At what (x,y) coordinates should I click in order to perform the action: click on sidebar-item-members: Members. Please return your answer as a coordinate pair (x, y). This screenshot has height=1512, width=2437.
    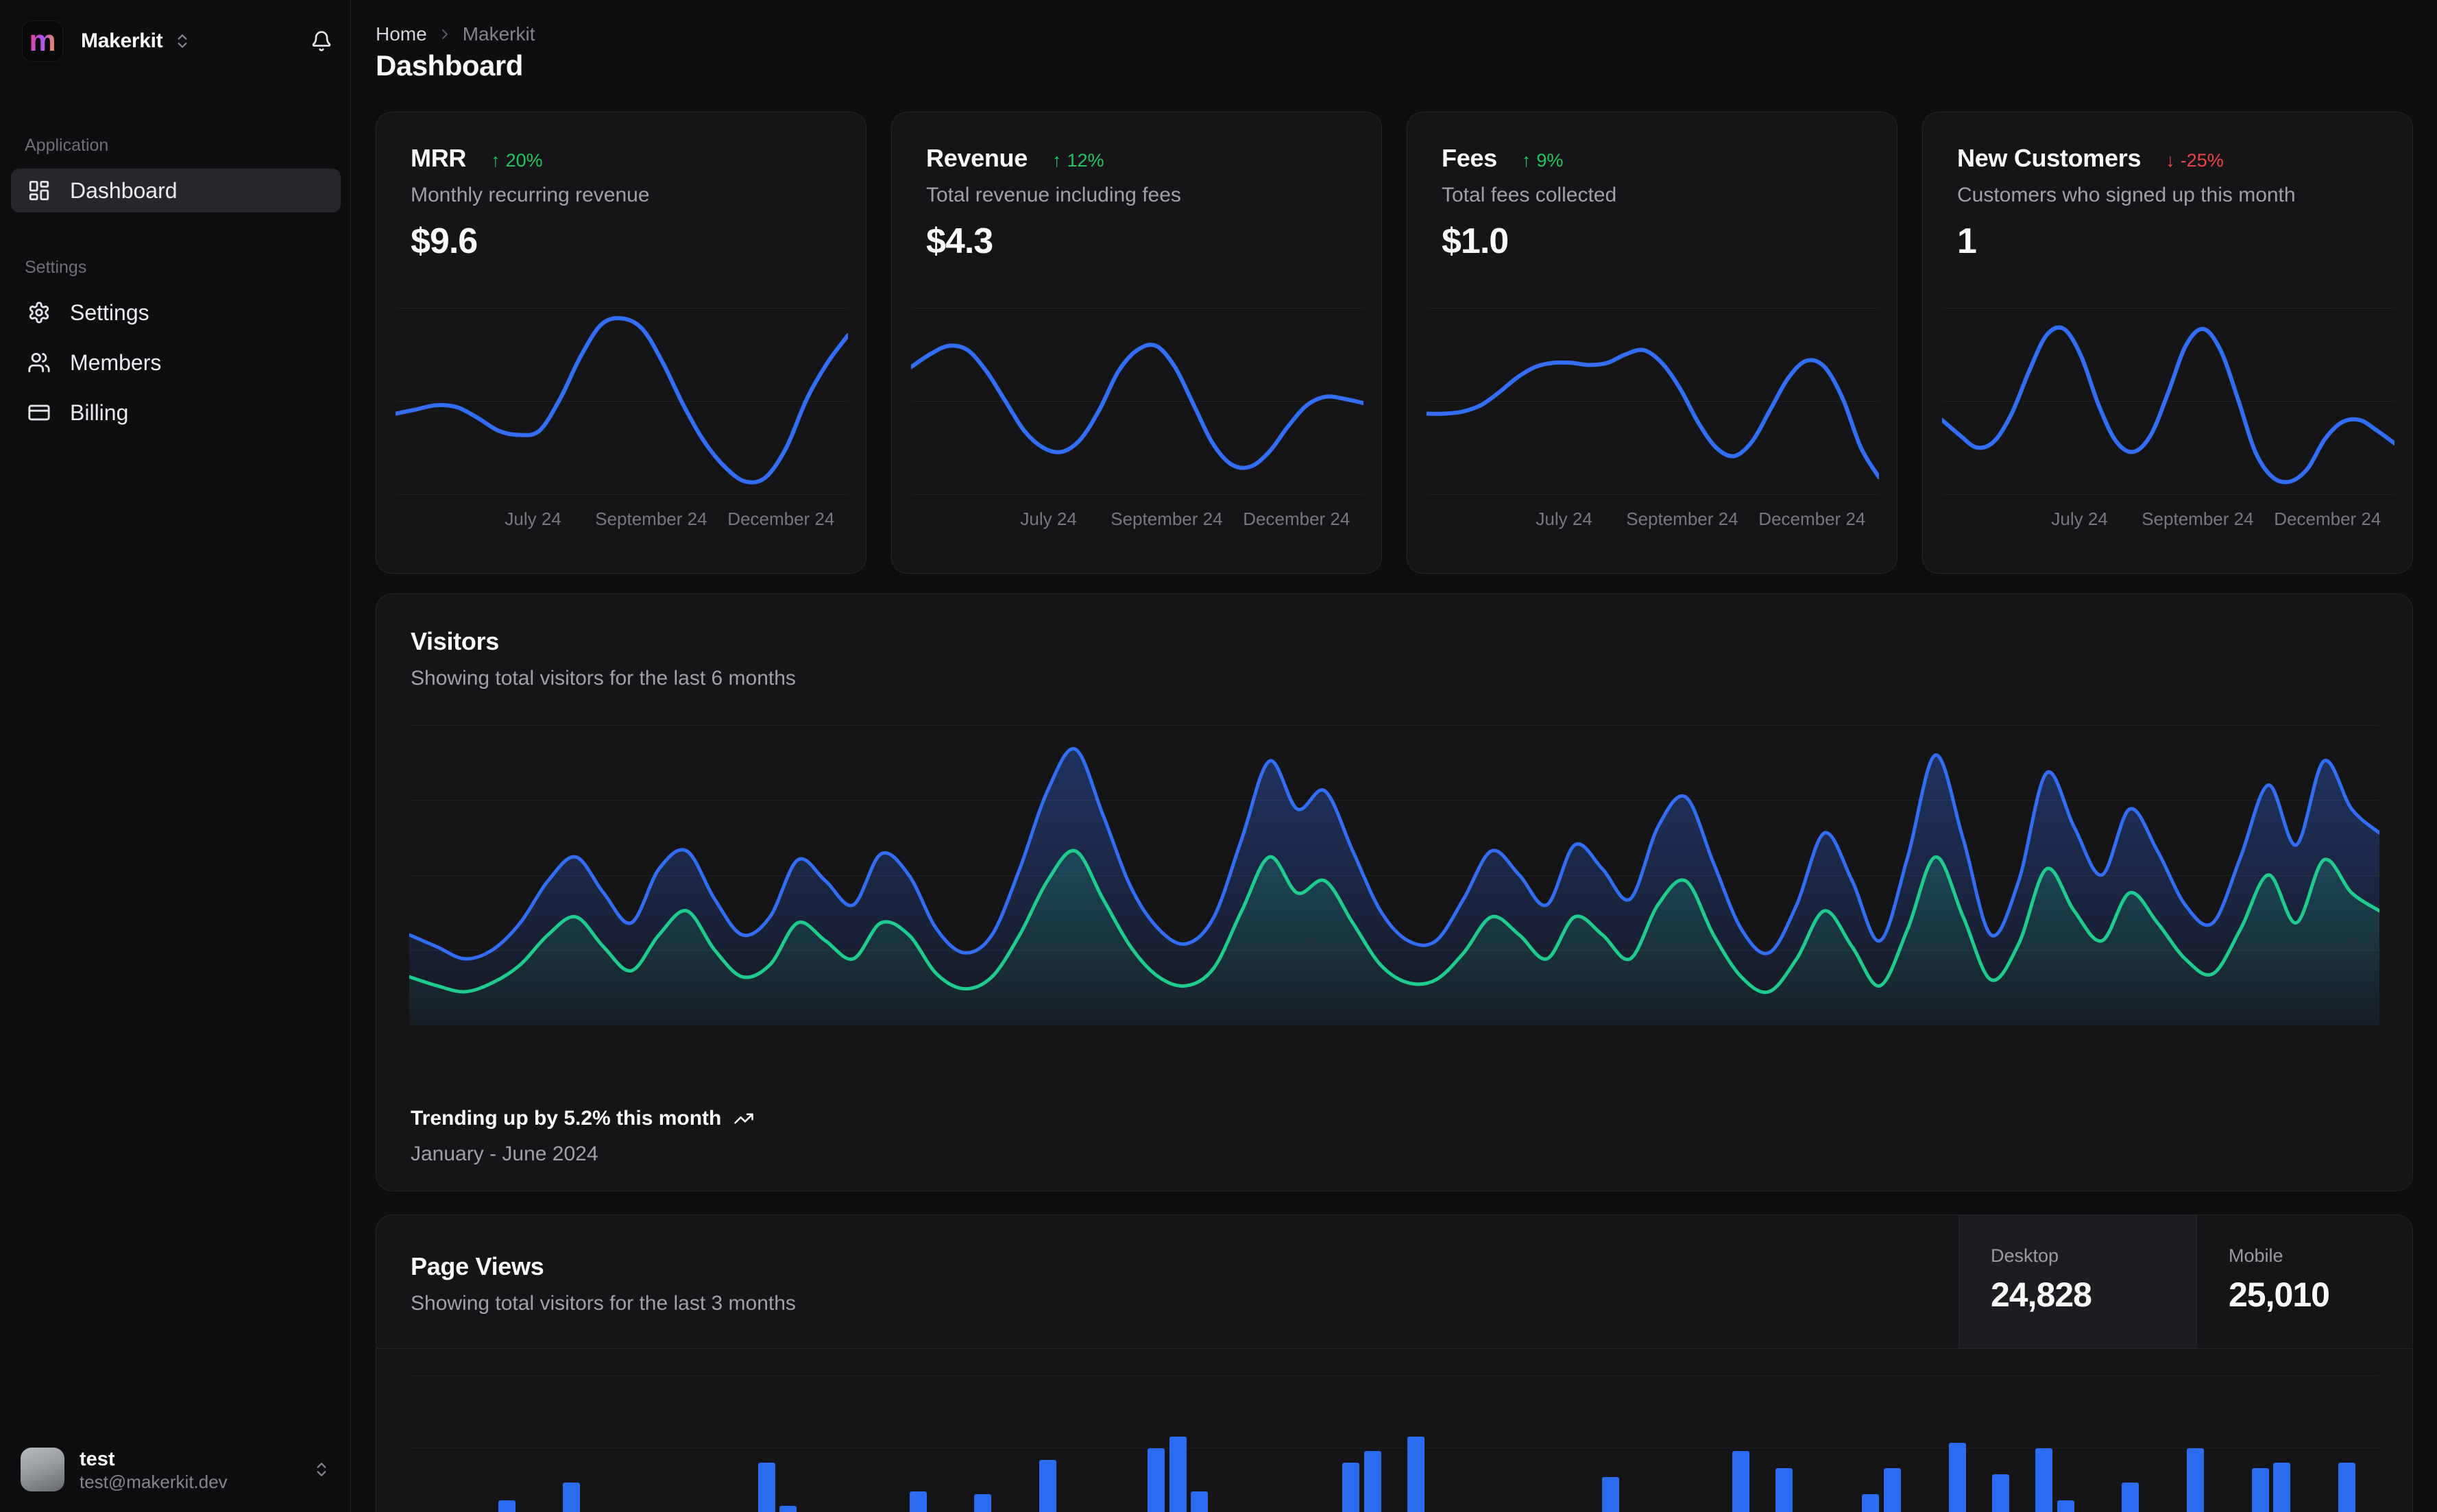
    Looking at the image, I should click on (176, 363).